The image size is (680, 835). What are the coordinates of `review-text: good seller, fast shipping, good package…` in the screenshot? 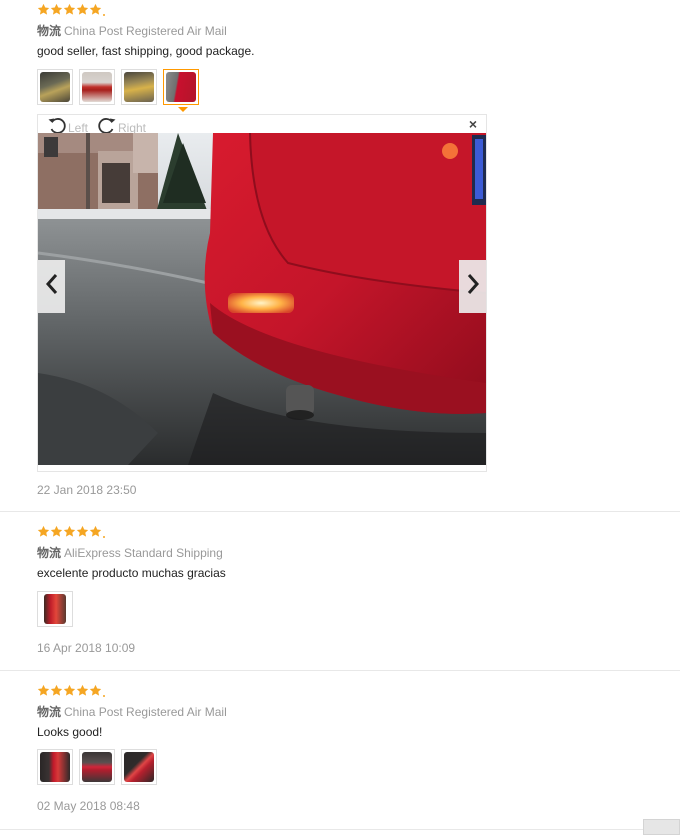 It's located at (146, 51).